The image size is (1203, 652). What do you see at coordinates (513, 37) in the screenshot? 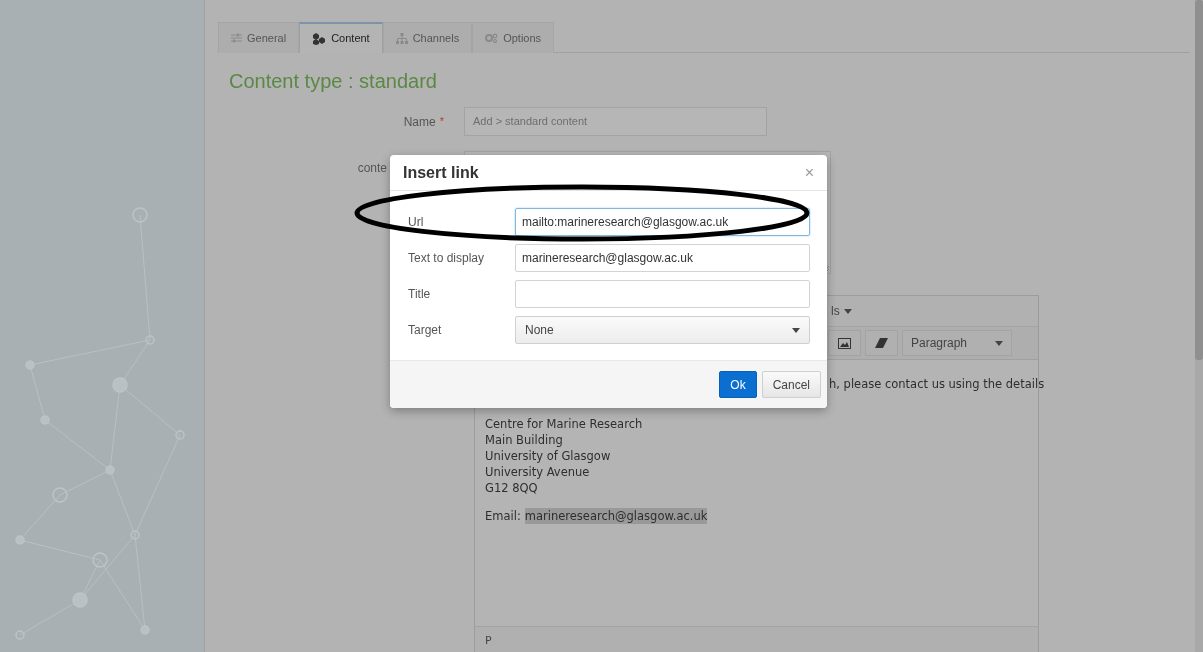
I see `tab: Options` at bounding box center [513, 37].